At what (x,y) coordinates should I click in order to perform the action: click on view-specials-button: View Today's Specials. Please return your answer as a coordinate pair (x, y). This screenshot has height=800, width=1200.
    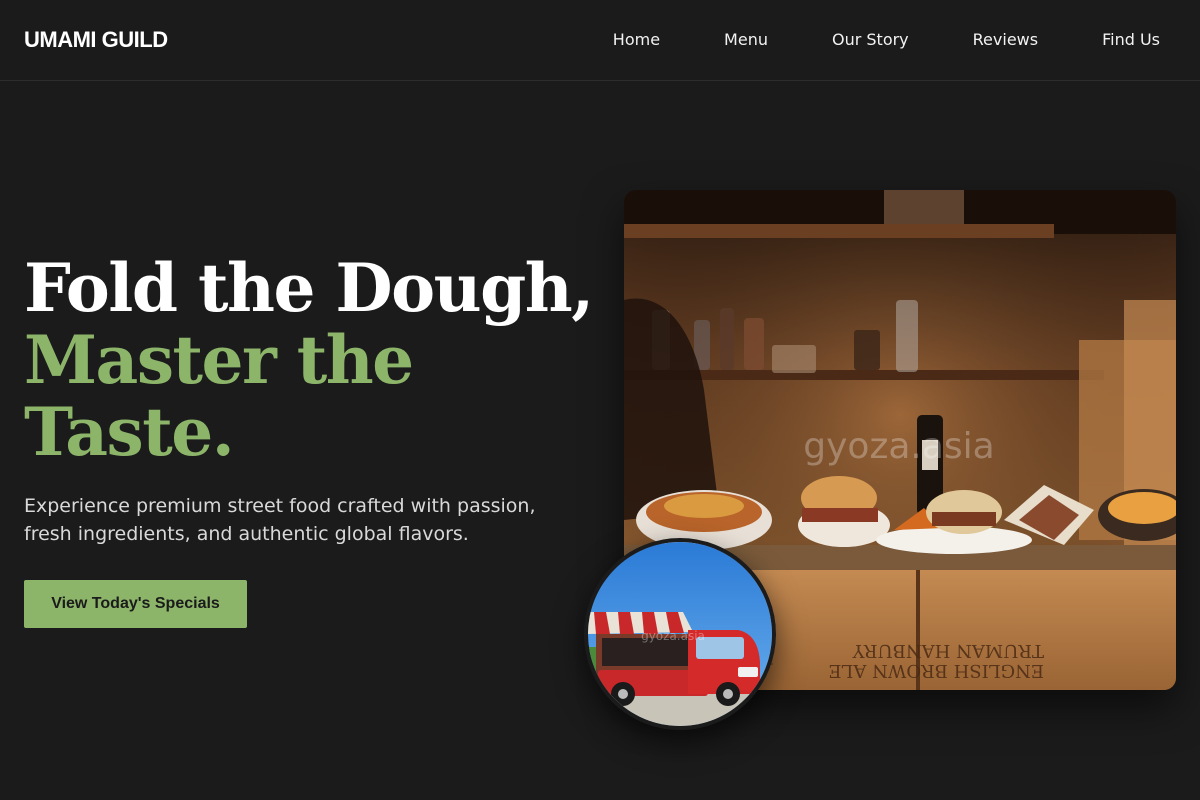
    Looking at the image, I should click on (135, 604).